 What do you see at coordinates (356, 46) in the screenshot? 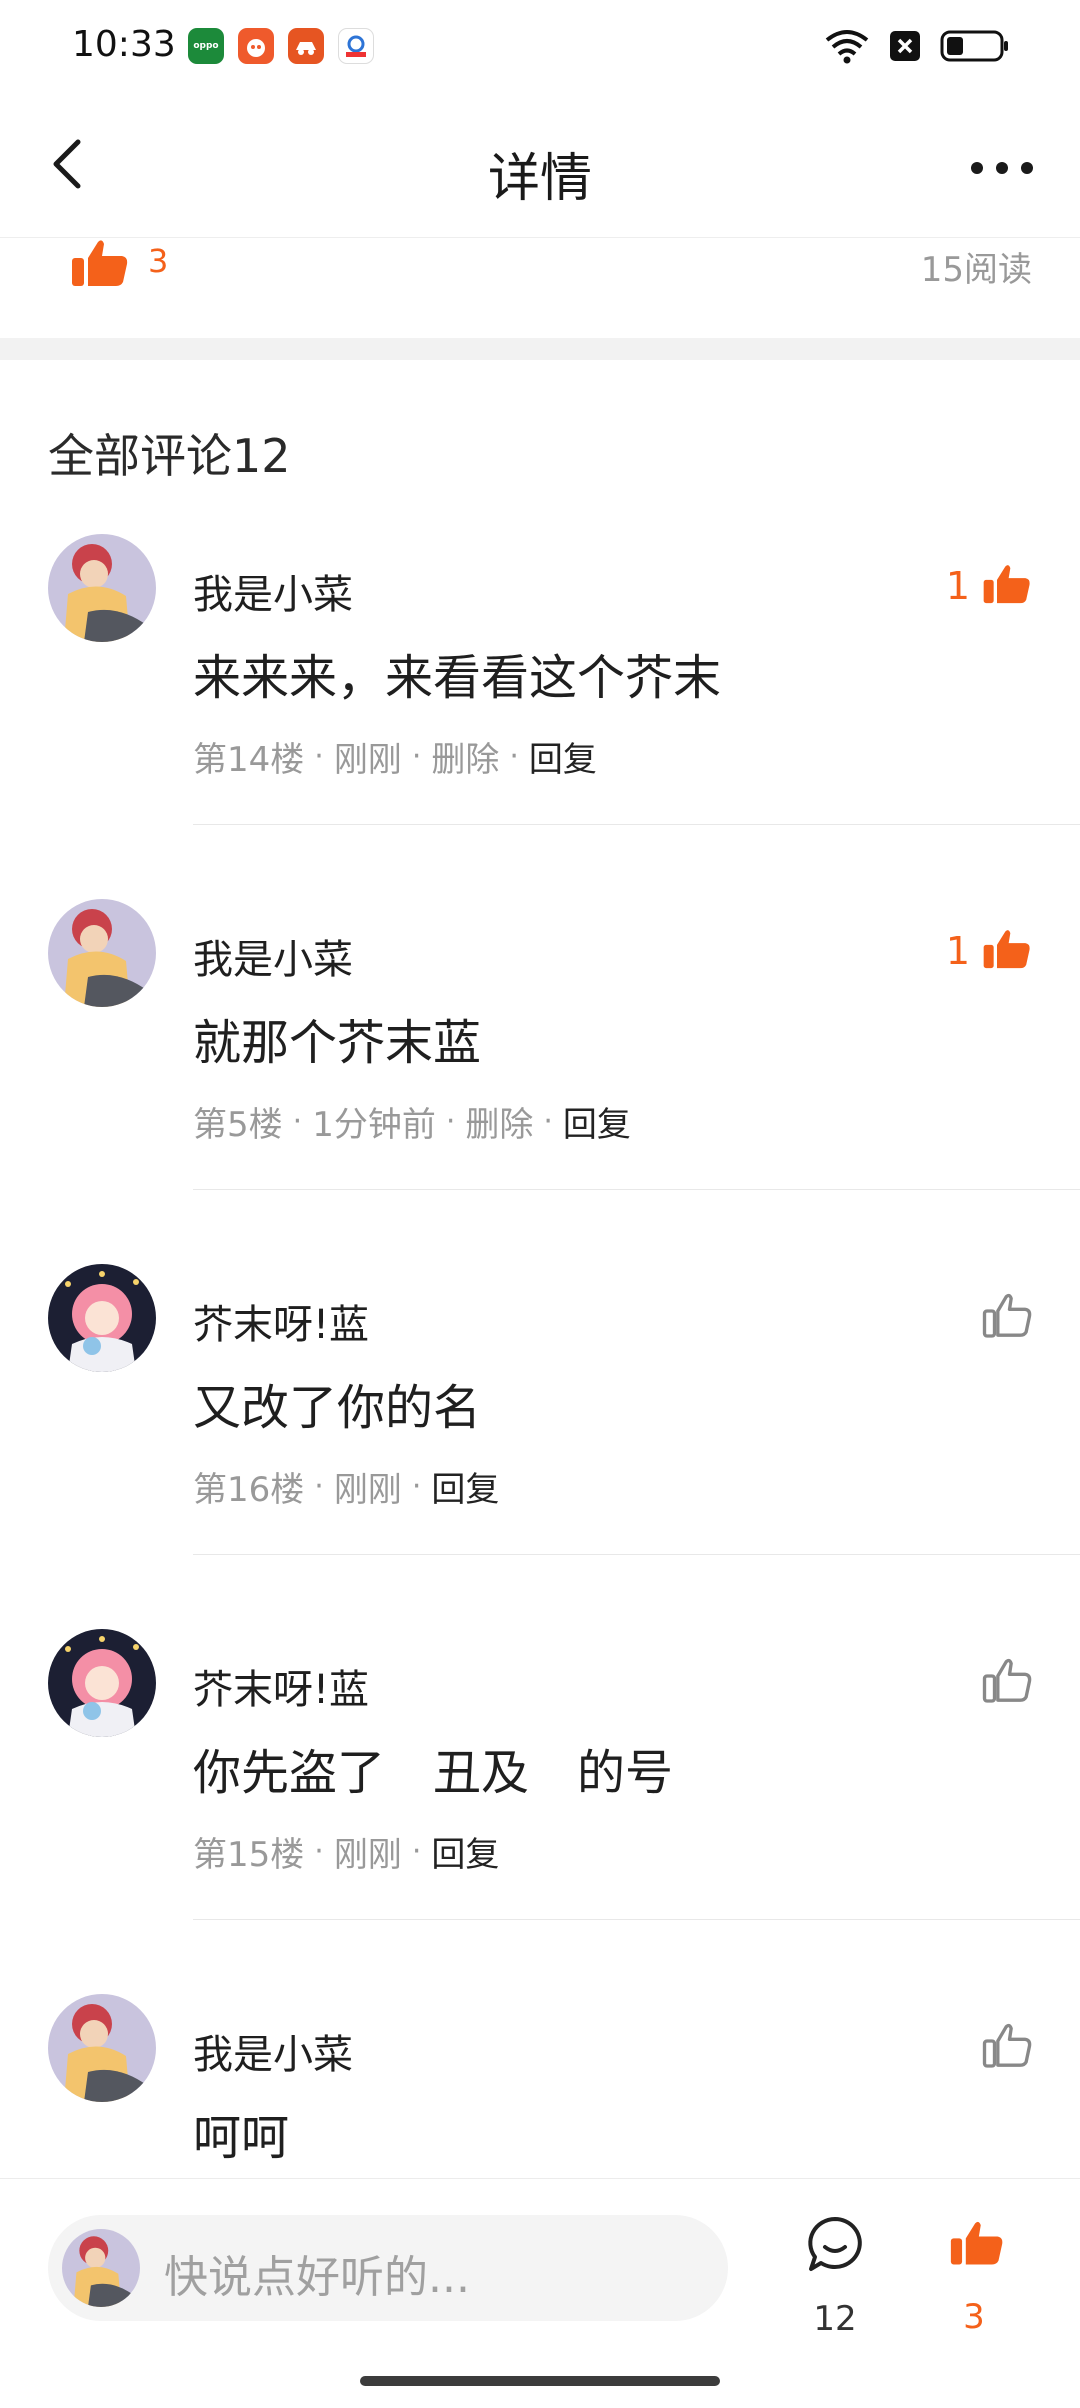
I see `cntv-app-icon` at bounding box center [356, 46].